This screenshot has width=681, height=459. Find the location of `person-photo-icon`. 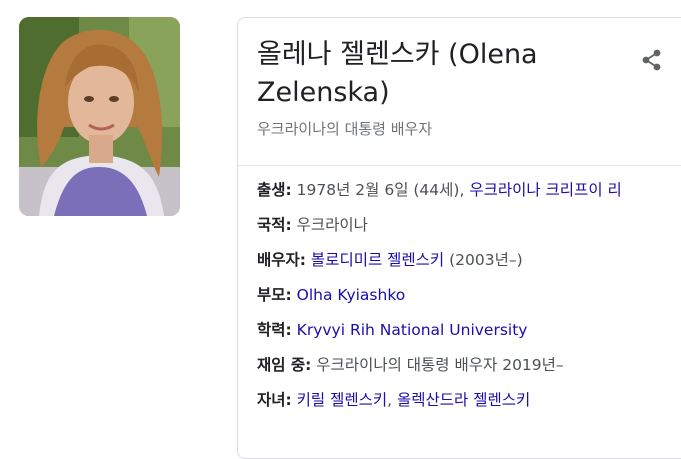

person-photo-icon is located at coordinates (99, 116).